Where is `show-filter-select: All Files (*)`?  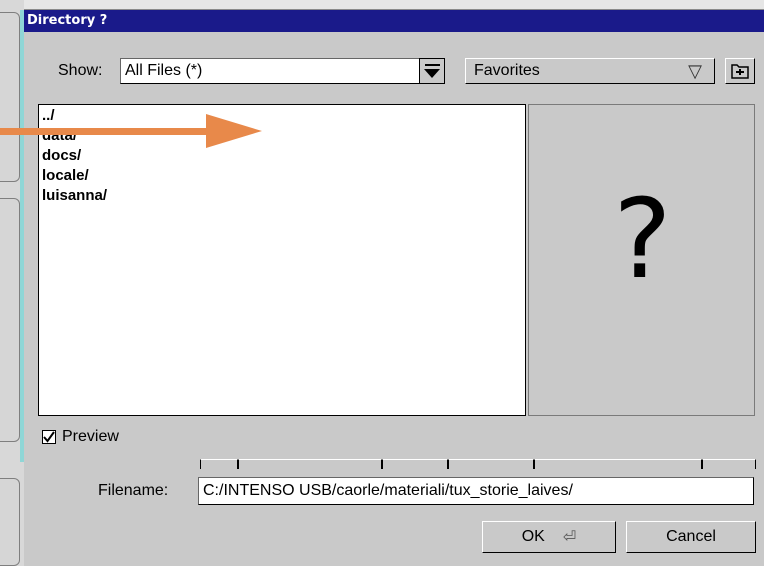 show-filter-select: All Files (*) is located at coordinates (282, 71).